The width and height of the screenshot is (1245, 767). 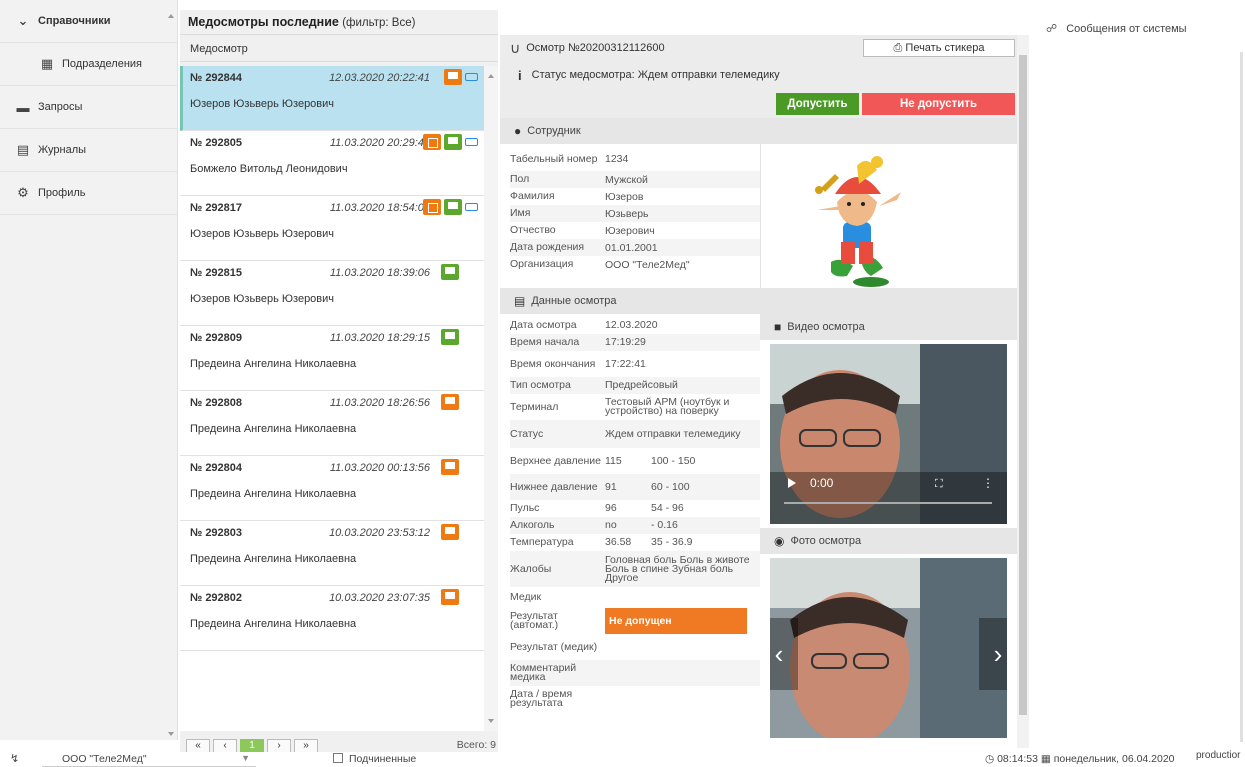 What do you see at coordinates (898, 48) in the screenshot?
I see `printer-icon: ⎙` at bounding box center [898, 48].